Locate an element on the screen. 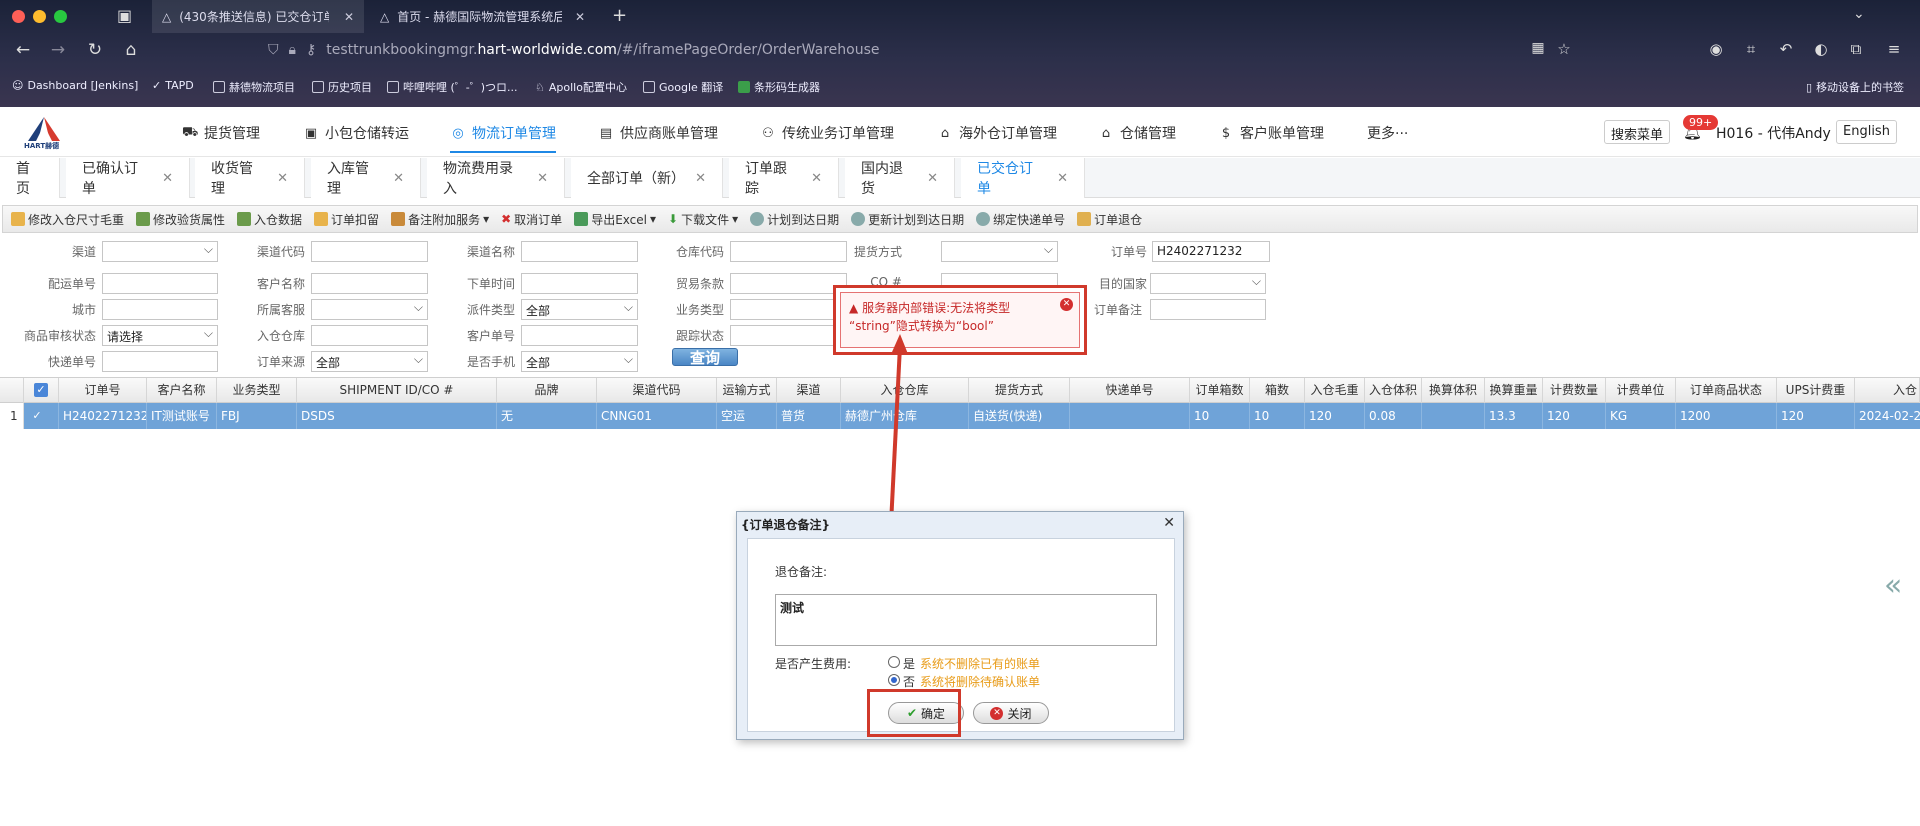 Image resolution: width=1920 pixels, height=826 pixels. column-header: 快递单号 is located at coordinates (1130, 390).